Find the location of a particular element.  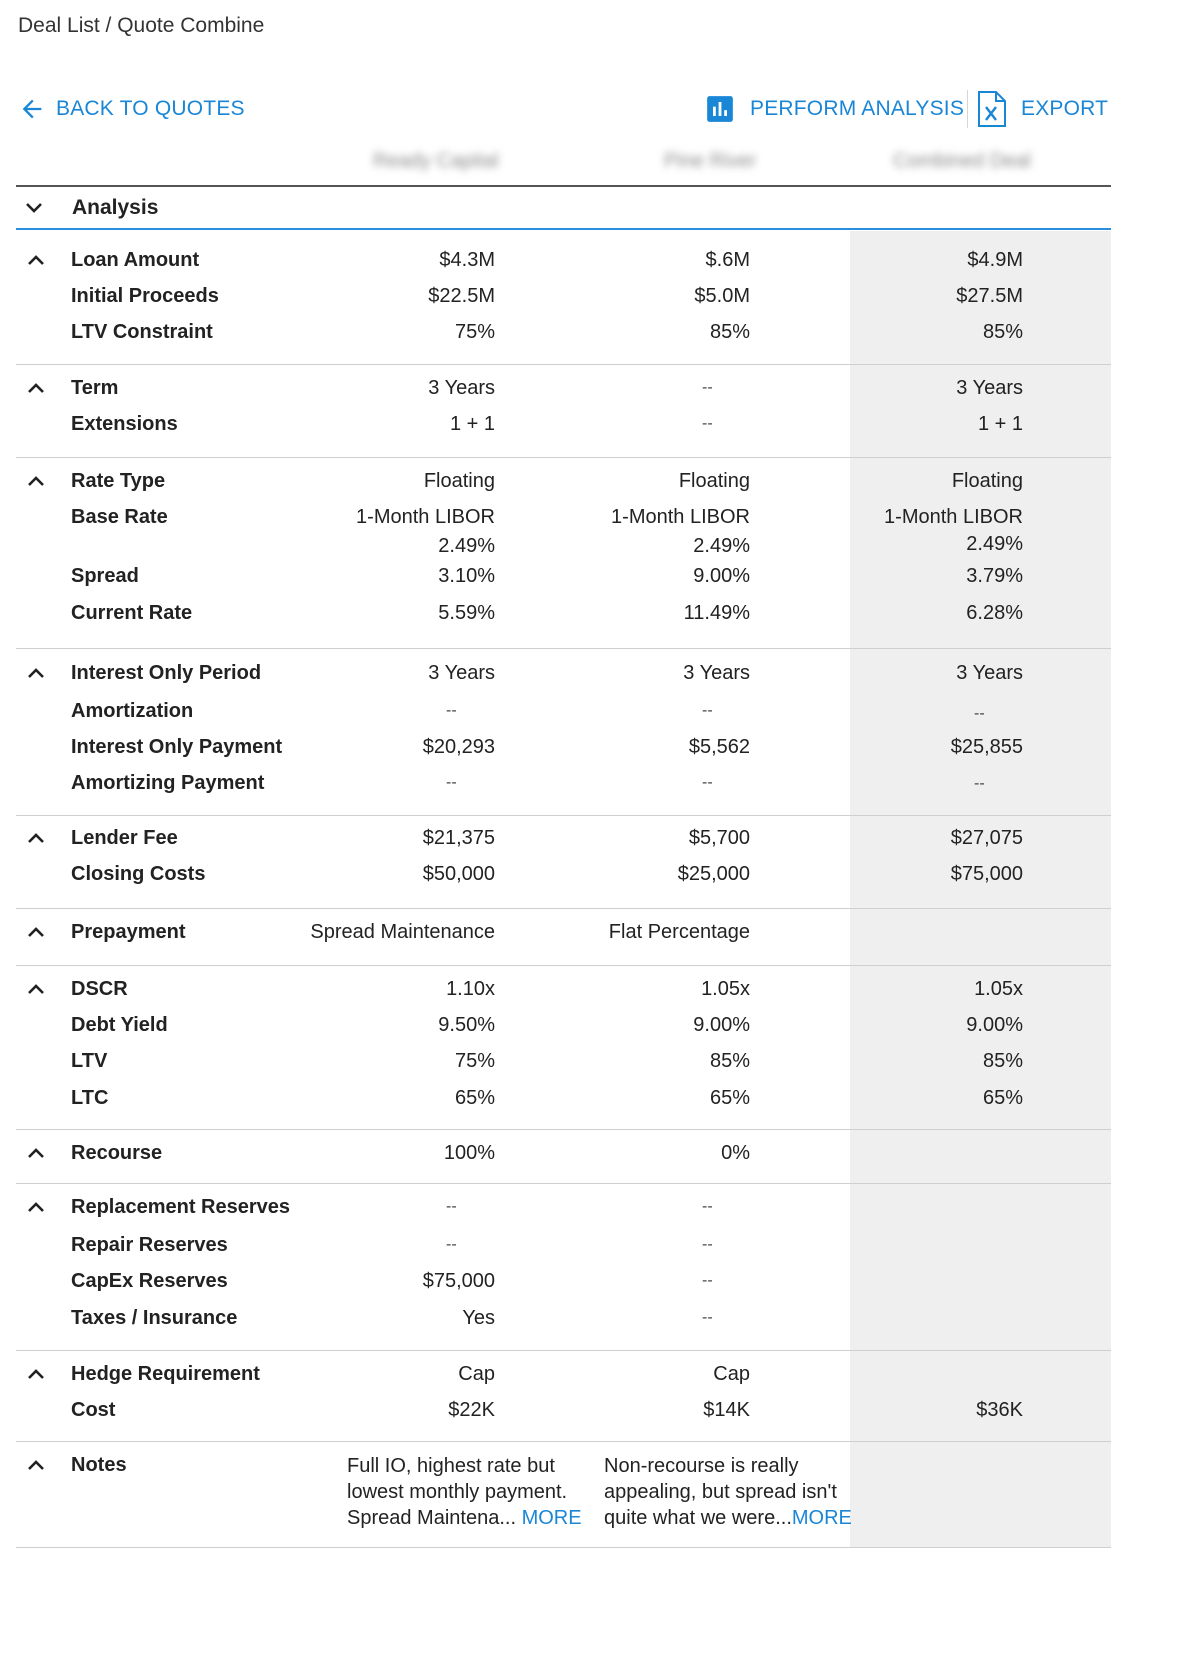

io-period-value-3: 3 Years is located at coordinates (989, 673).